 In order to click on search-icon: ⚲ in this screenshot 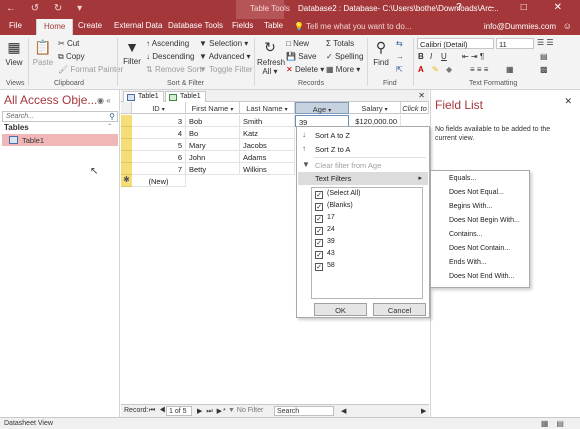, I will do `click(112, 116)`.